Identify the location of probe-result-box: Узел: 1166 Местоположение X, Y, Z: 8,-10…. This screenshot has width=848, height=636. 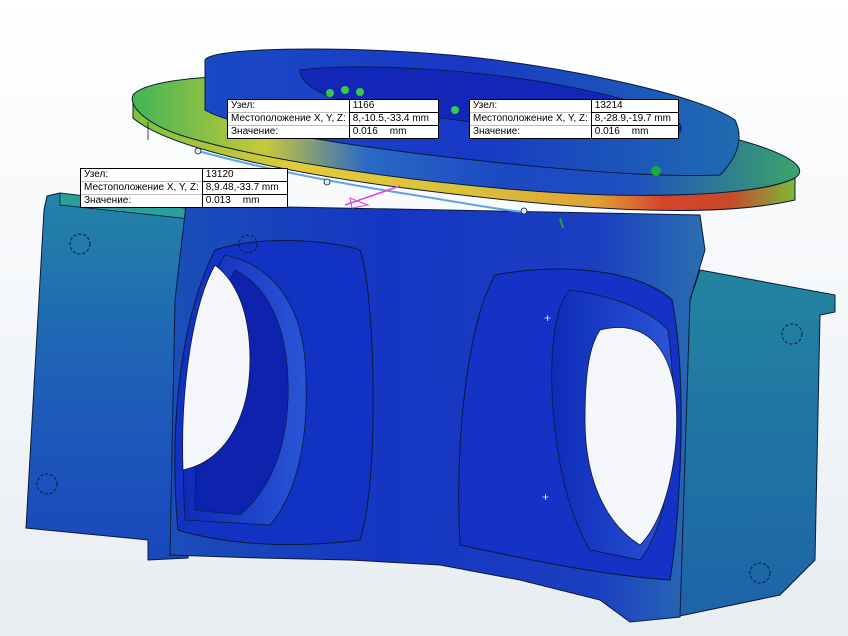
(333, 119).